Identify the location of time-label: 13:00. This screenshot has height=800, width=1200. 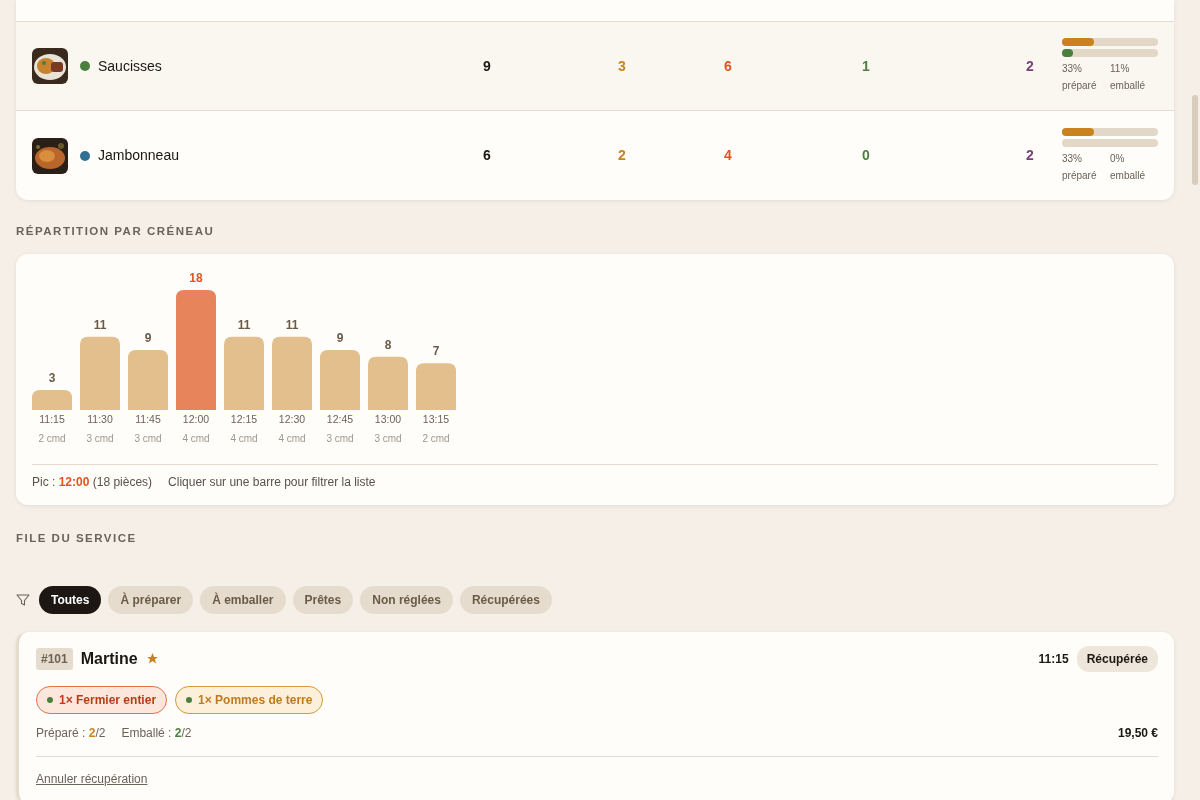
(388, 419).